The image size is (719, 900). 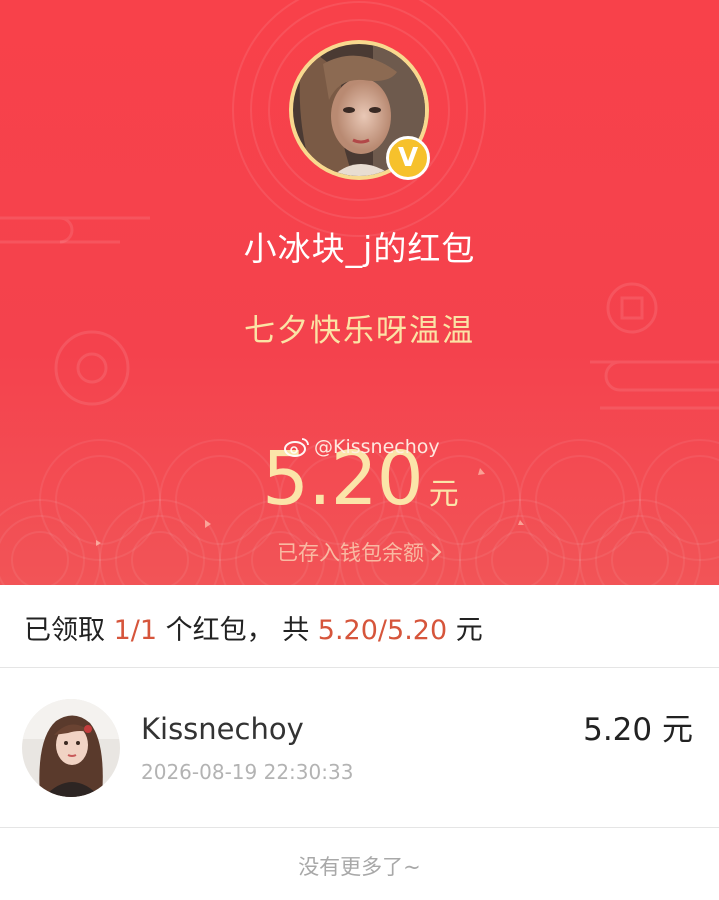 What do you see at coordinates (382, 630) in the screenshot?
I see `summary-total: 5.20/5.20` at bounding box center [382, 630].